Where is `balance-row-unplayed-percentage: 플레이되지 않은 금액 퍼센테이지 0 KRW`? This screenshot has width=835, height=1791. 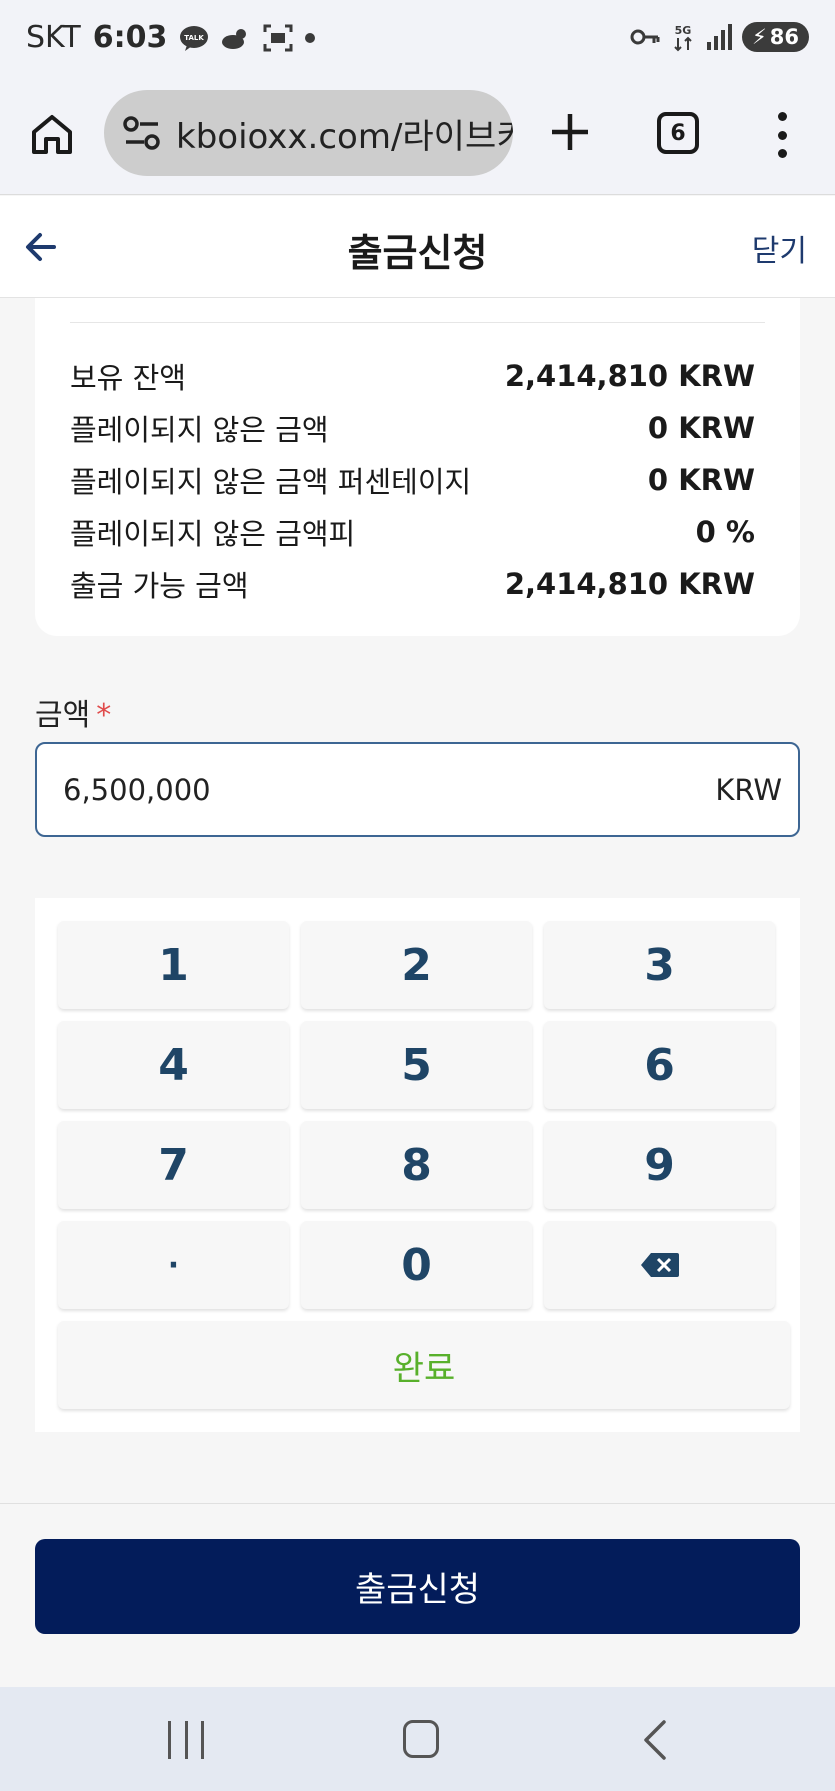 balance-row-unplayed-percentage: 플레이되지 않은 금액 퍼센테이지 0 KRW is located at coordinates (412, 480).